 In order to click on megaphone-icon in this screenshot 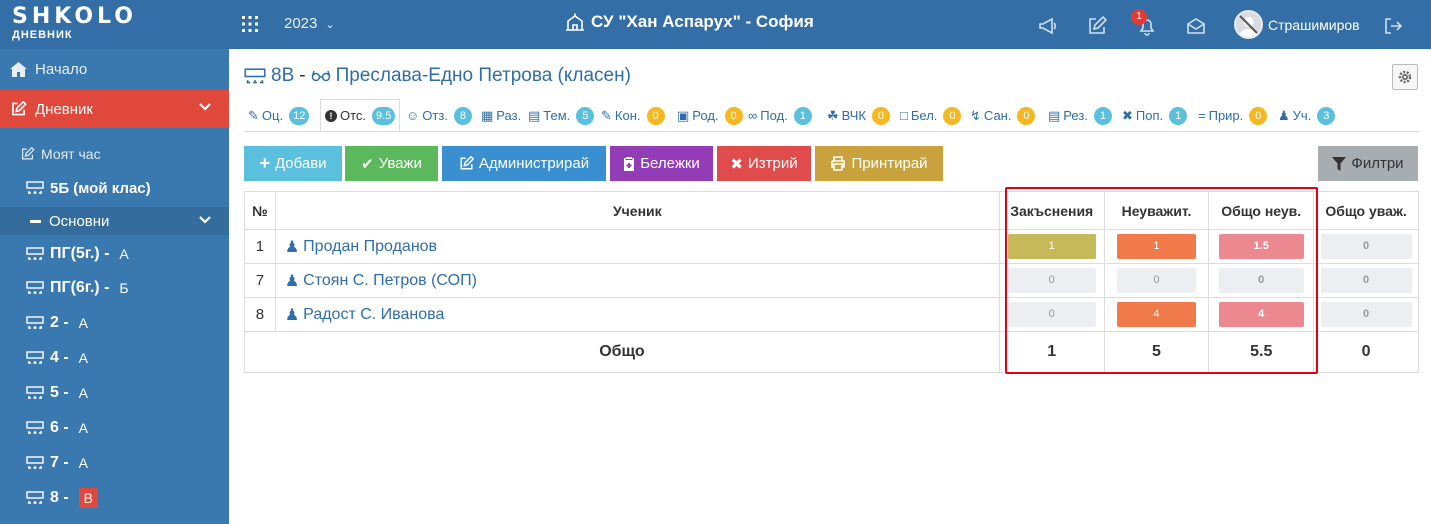, I will do `click(1048, 26)`.